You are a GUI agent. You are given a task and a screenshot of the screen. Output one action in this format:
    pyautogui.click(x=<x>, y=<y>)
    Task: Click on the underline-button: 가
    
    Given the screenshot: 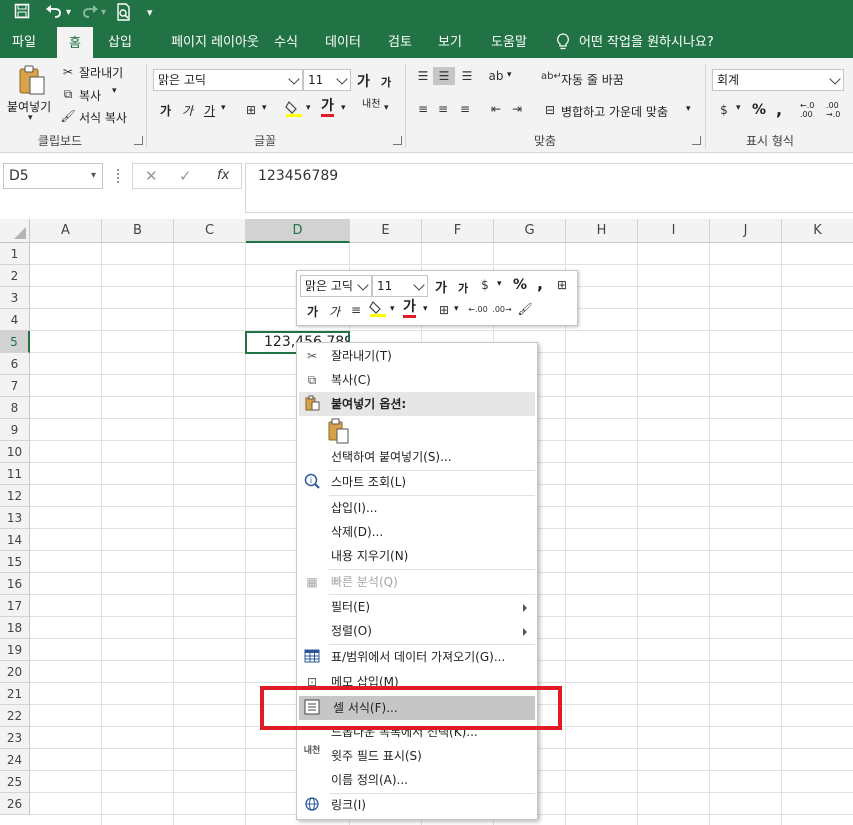 What is the action you would take?
    pyautogui.click(x=209, y=110)
    